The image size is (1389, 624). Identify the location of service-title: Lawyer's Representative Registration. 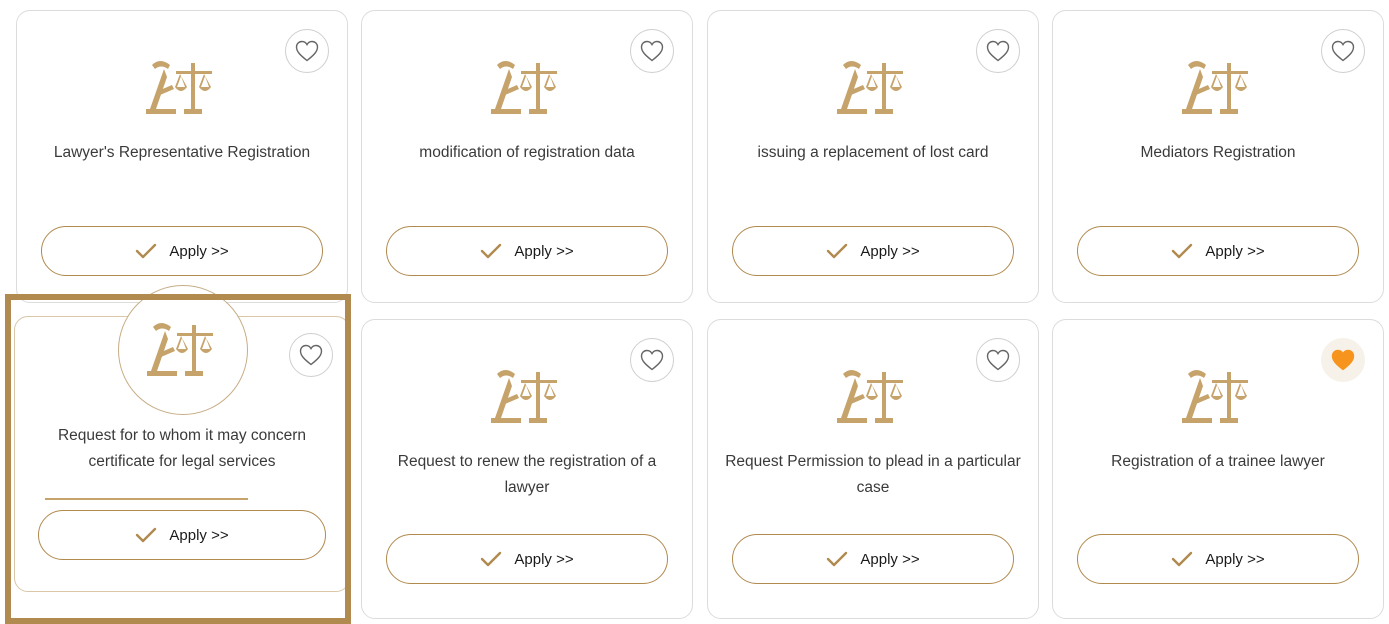
(182, 152).